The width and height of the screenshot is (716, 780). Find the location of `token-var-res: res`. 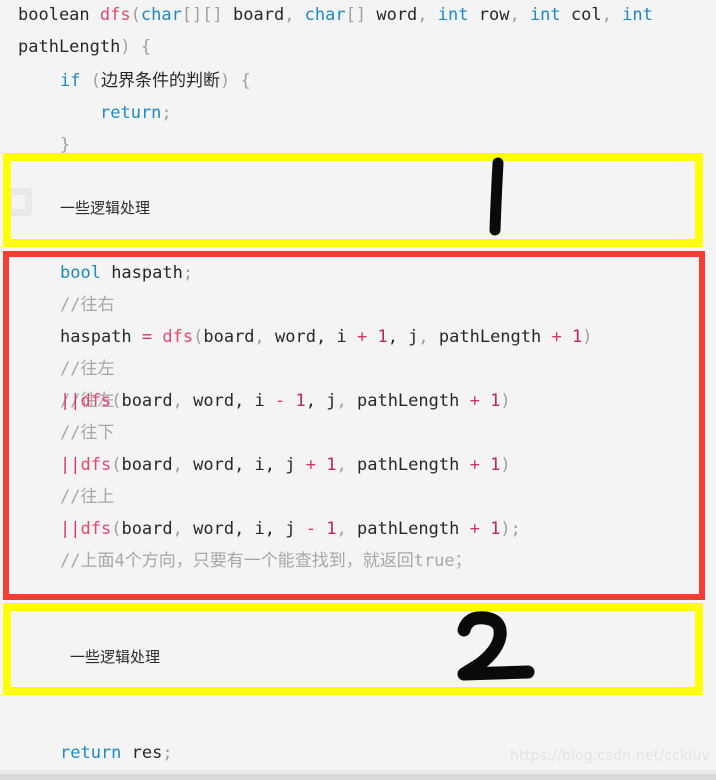

token-var-res: res is located at coordinates (142, 753).